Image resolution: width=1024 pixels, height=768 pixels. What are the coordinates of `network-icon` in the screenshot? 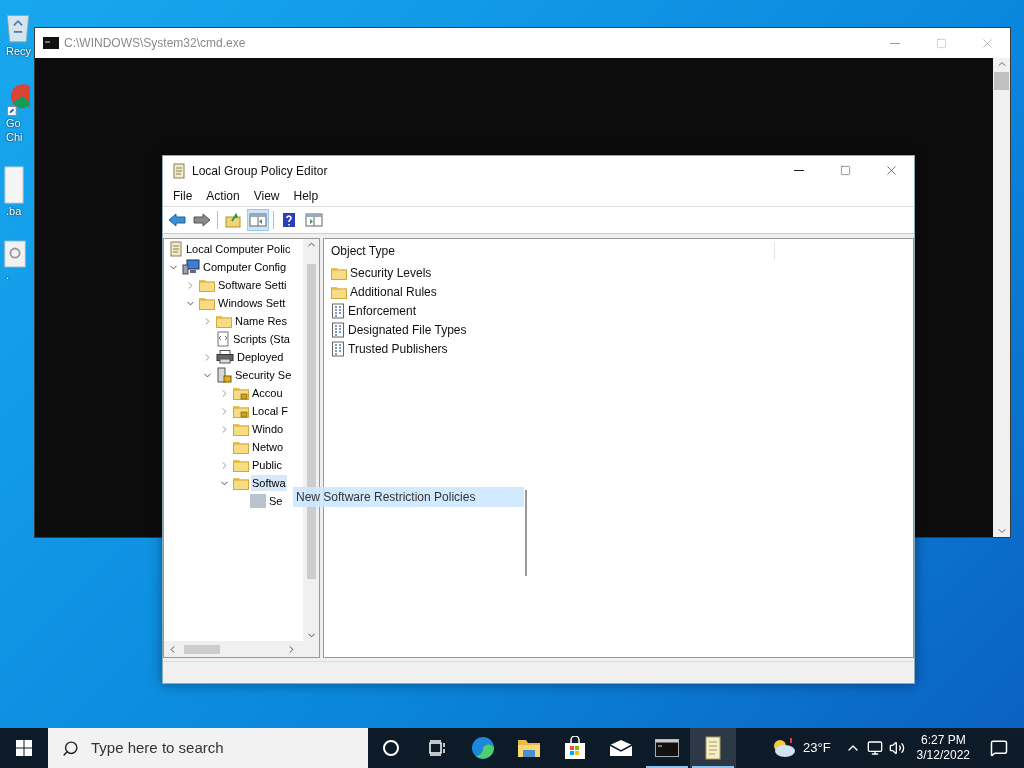 It's located at (874, 748).